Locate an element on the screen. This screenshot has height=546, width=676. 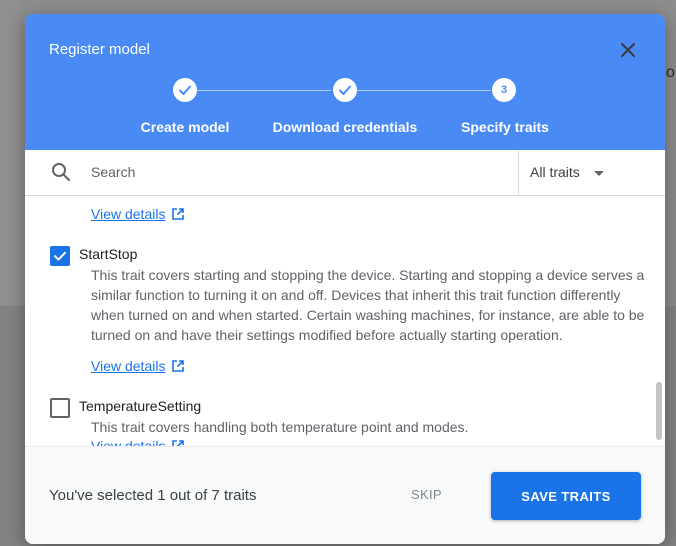
close-button is located at coordinates (628, 50).